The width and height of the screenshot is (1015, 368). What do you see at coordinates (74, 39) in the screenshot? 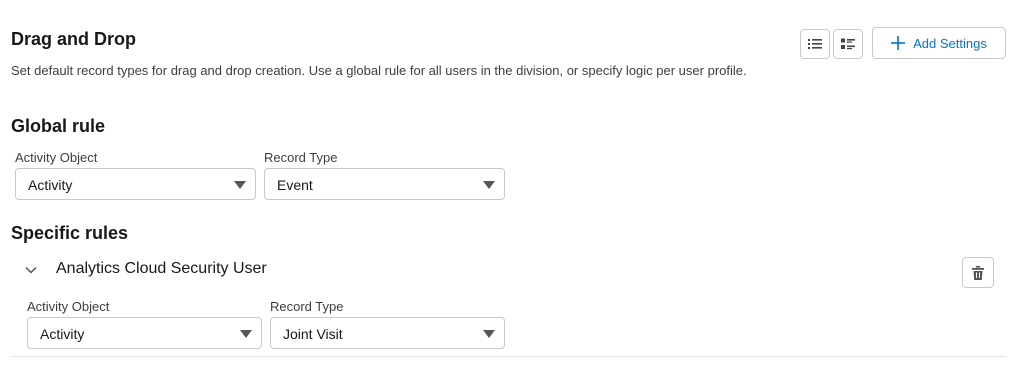
I see `page-title: Drag and Drop` at bounding box center [74, 39].